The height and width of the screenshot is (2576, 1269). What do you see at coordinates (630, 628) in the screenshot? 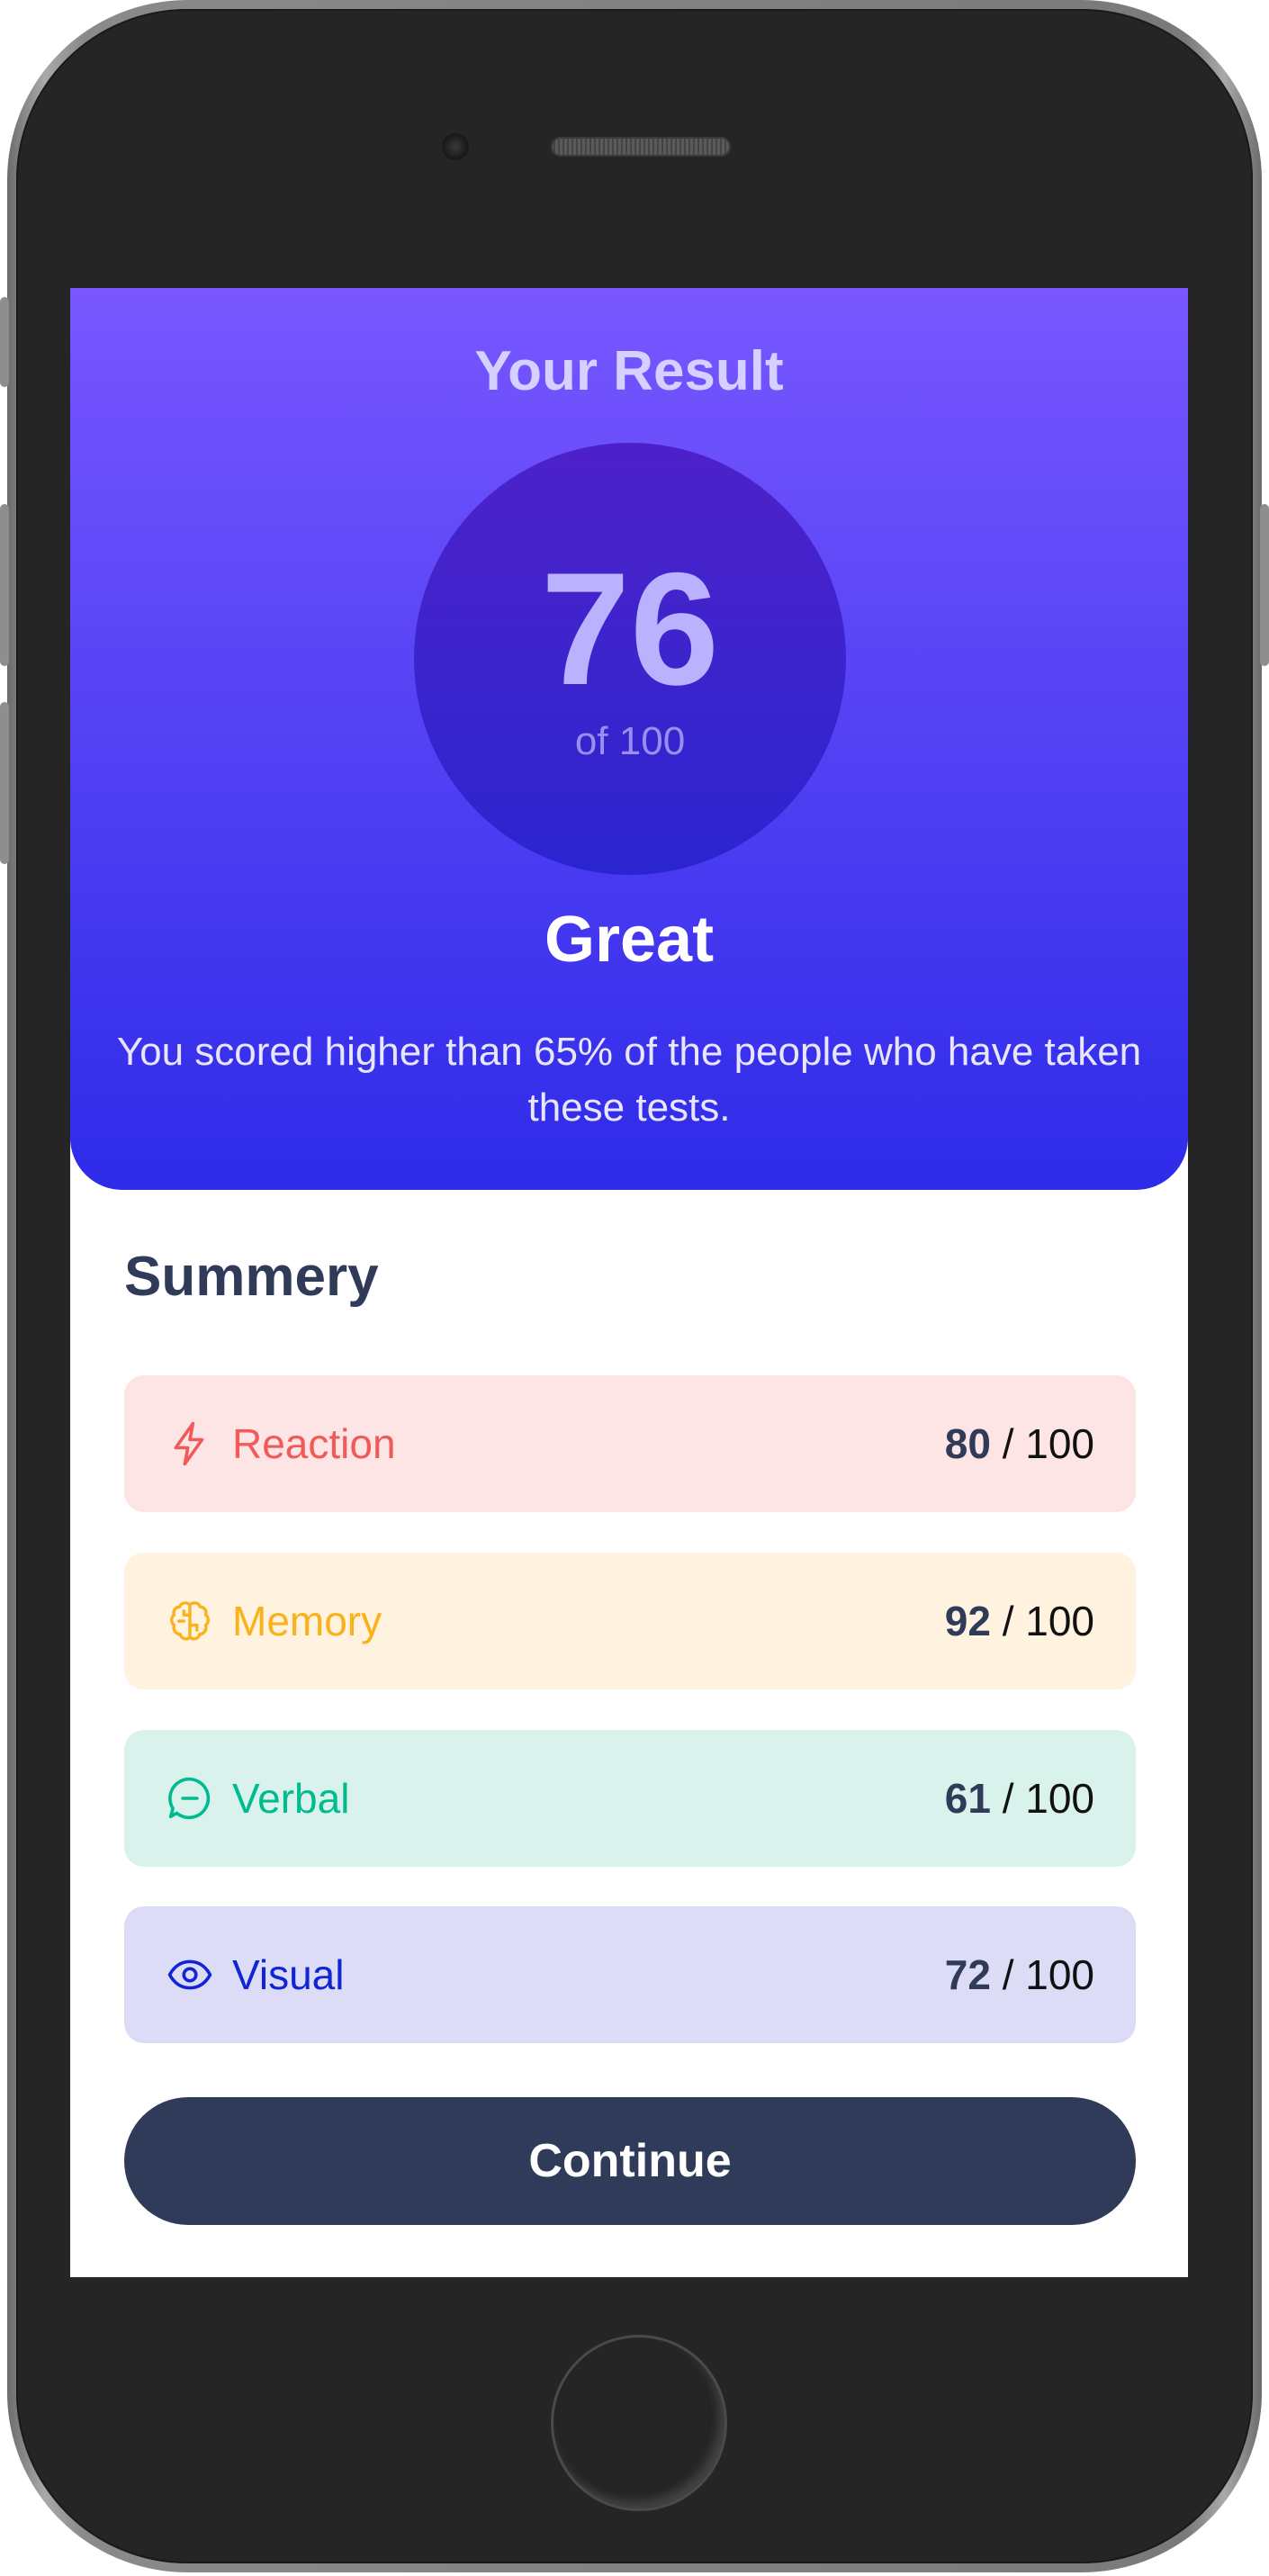
I see `score-value: 76` at bounding box center [630, 628].